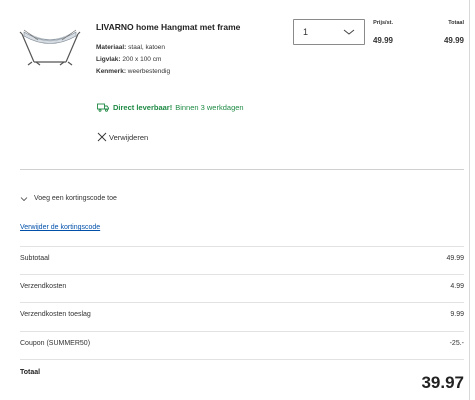 Image resolution: width=475 pixels, height=400 pixels. I want to click on summary-label: Subtotaal, so click(35, 258).